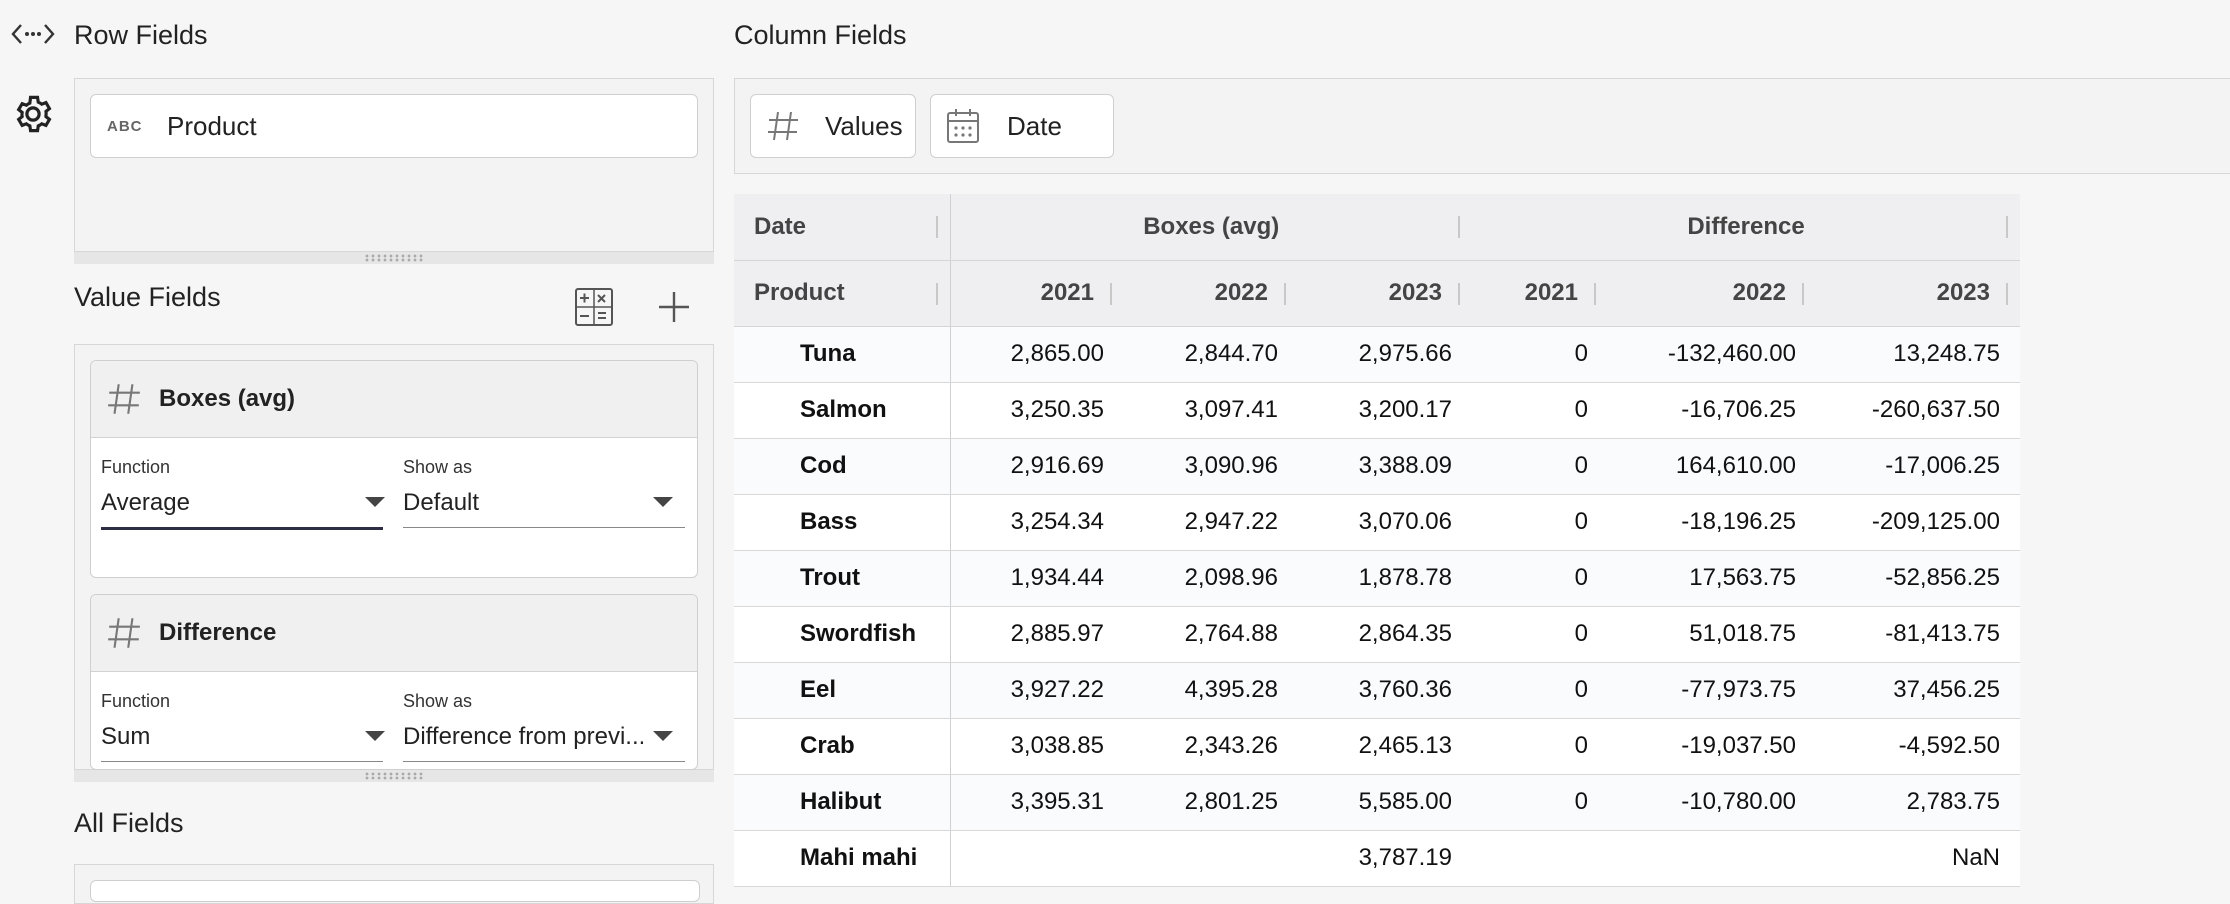  I want to click on table-cell: 3,200.17, so click(1385, 410).